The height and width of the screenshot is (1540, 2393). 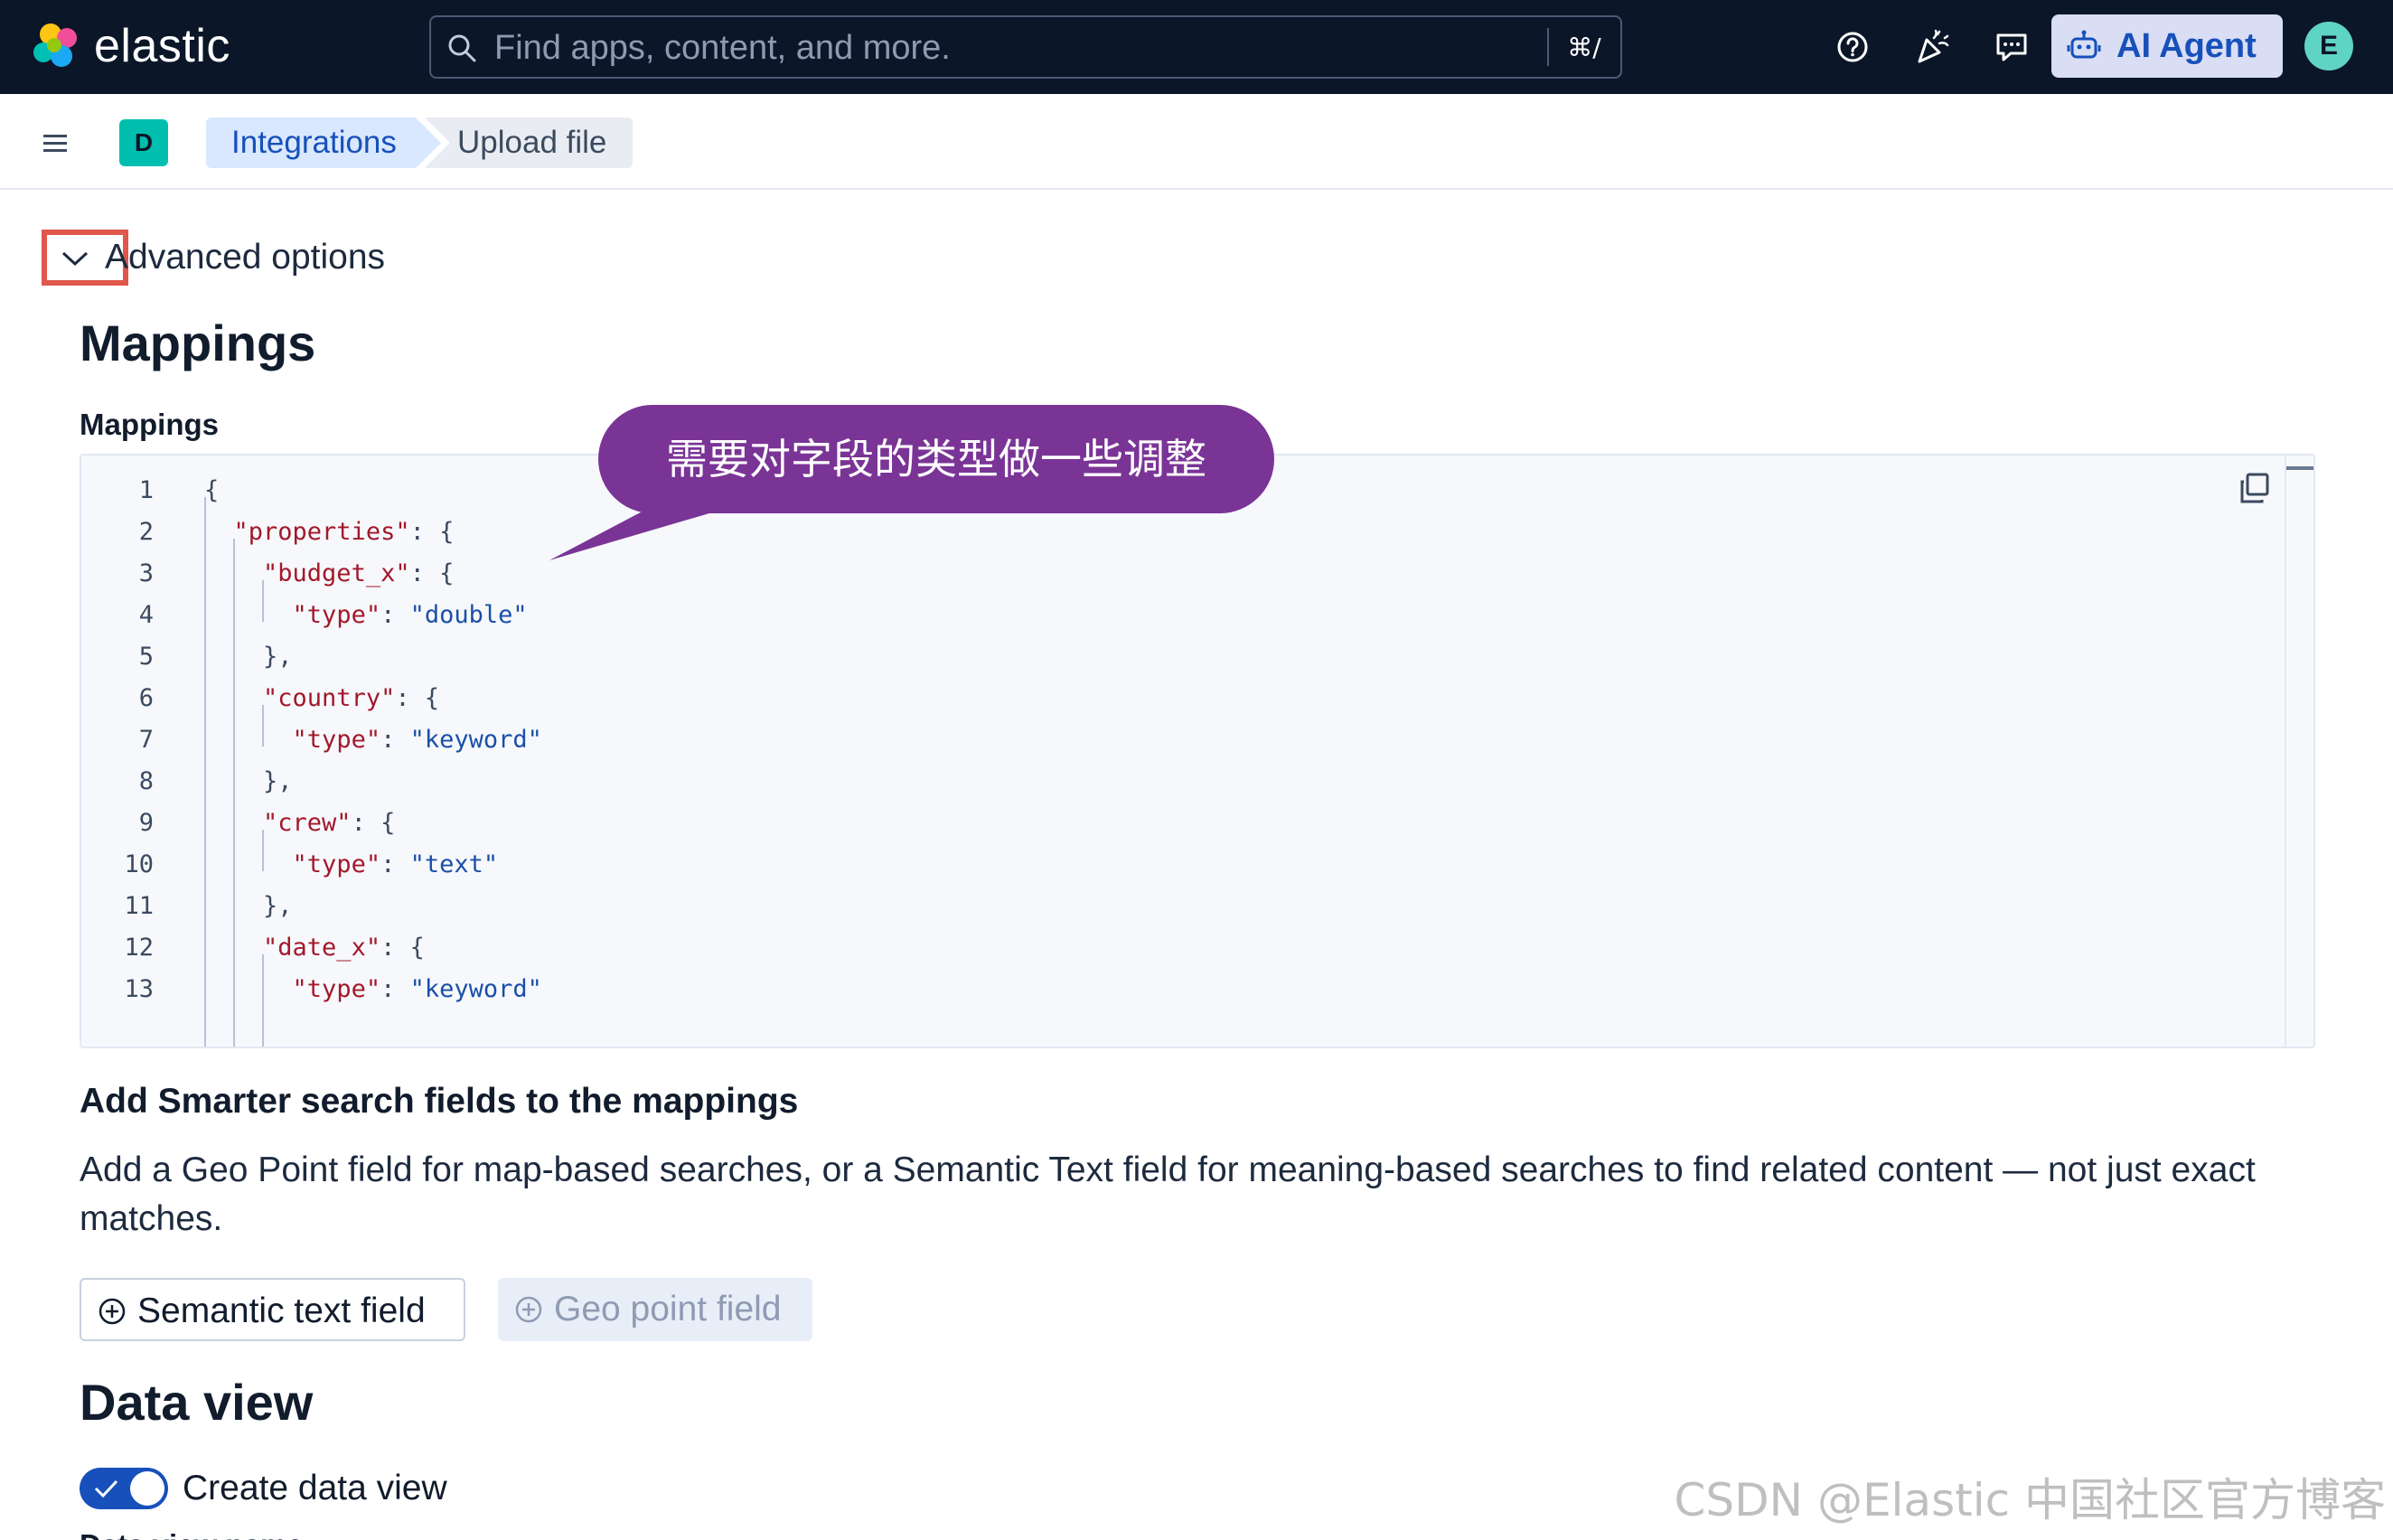 I want to click on global-search: Find apps, content, and more. ⌘/, so click(x=1025, y=47).